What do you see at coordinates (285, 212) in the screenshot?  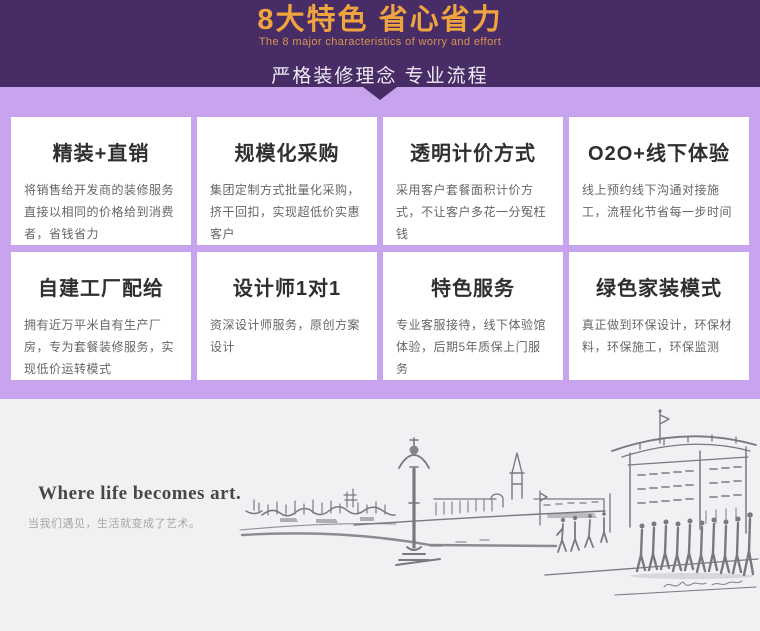 I see `feature-card-desc: 集团定制方式批量化采购，挤干回扣，实现超低价实惠客户` at bounding box center [285, 212].